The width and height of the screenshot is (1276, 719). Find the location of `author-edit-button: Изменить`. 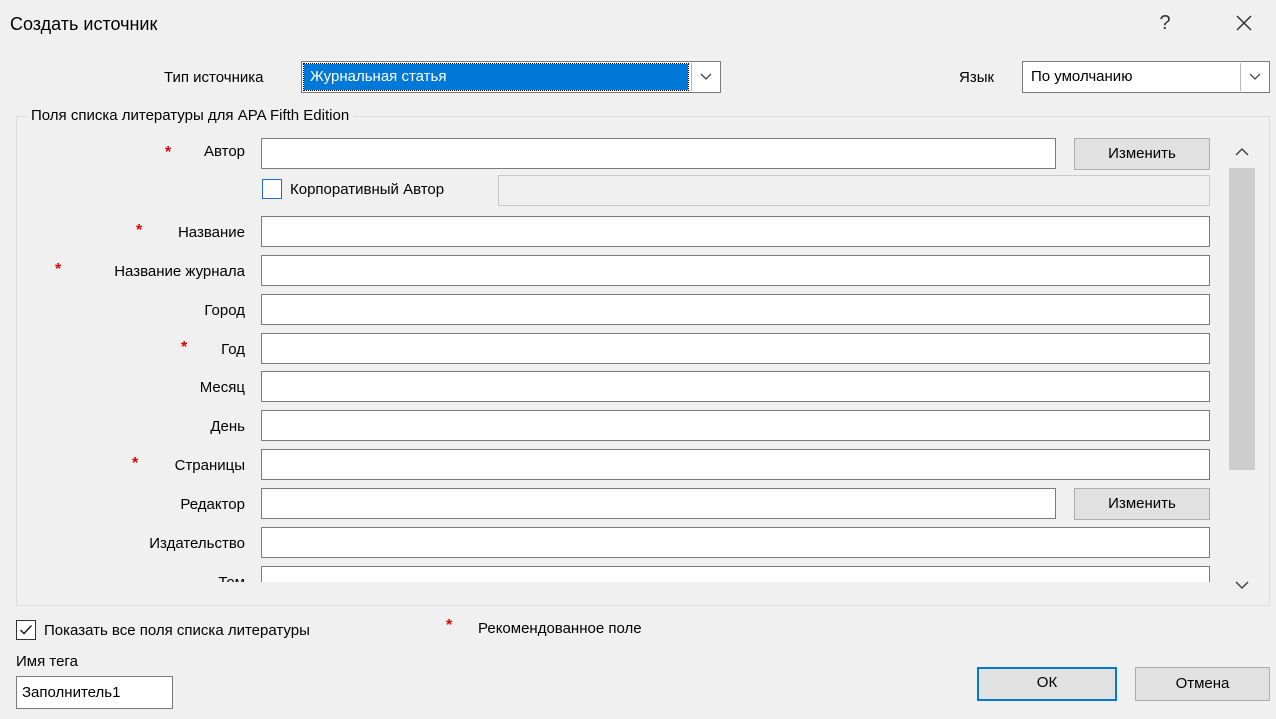

author-edit-button: Изменить is located at coordinates (1142, 154).